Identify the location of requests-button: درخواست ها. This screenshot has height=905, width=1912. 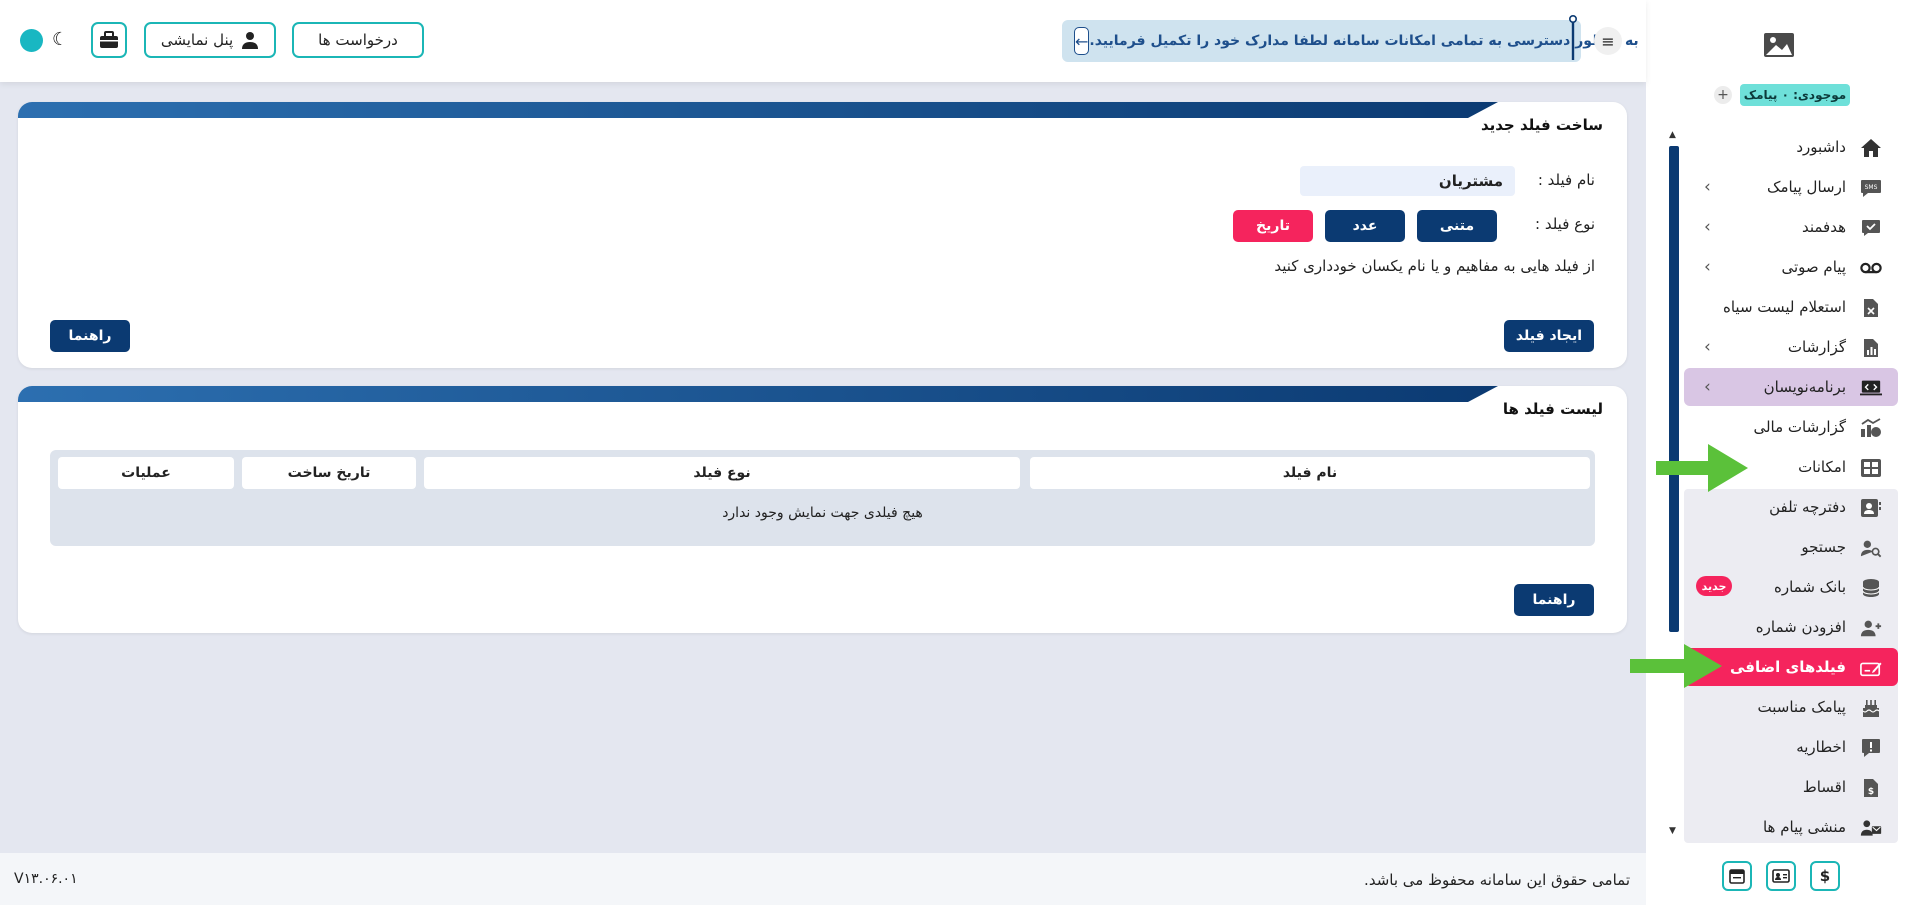
(358, 40).